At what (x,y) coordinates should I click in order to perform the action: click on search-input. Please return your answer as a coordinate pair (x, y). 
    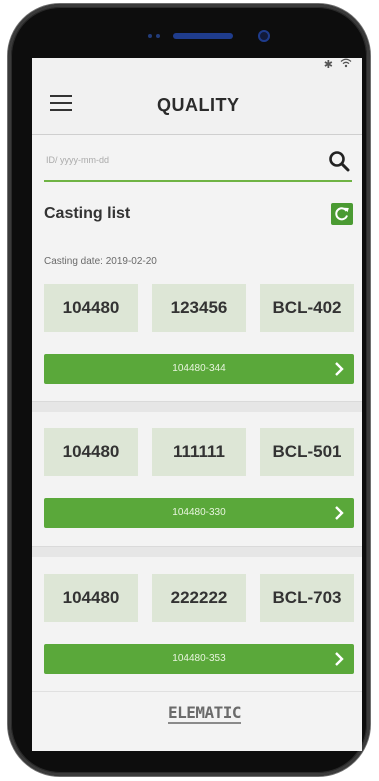
    Looking at the image, I should click on (176, 160).